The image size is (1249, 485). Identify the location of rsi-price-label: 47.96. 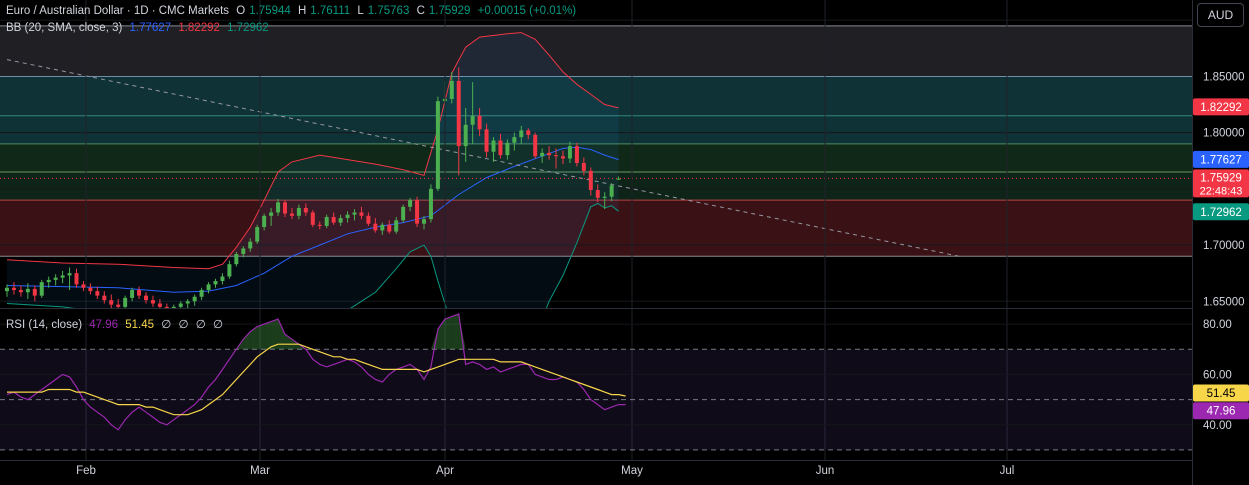
(1221, 411).